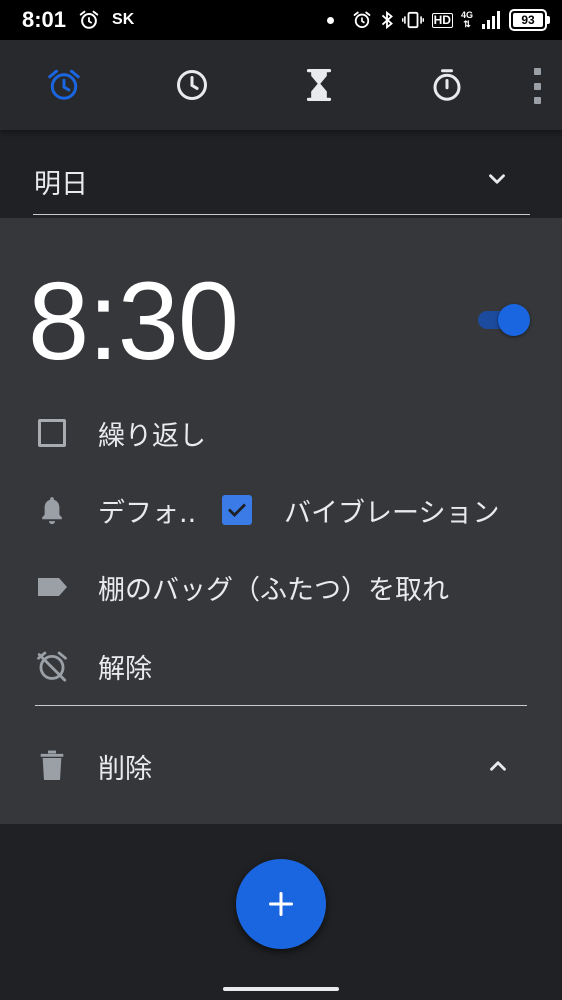  What do you see at coordinates (52, 666) in the screenshot?
I see `alarm-off-icon` at bounding box center [52, 666].